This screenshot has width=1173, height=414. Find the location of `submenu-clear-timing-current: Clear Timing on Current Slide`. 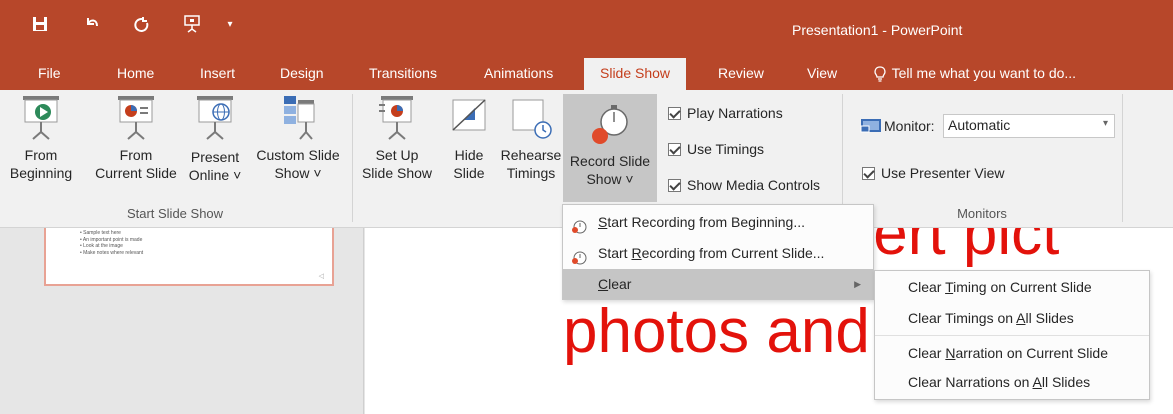

submenu-clear-timing-current: Clear Timing on Current Slide is located at coordinates (1000, 287).